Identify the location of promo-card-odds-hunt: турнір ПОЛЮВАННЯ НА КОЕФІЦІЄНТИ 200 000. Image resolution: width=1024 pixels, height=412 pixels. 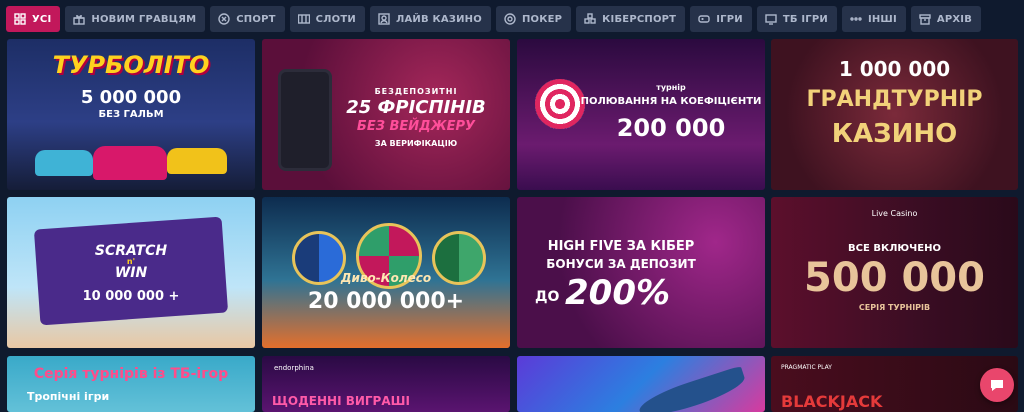
(641, 114).